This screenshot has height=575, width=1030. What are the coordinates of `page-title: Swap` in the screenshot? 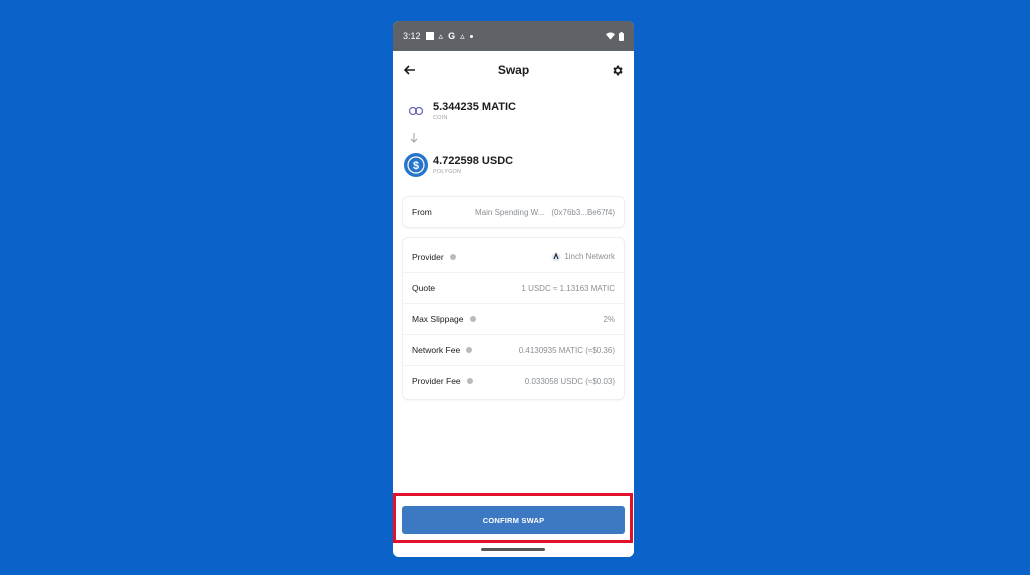 It's located at (513, 70).